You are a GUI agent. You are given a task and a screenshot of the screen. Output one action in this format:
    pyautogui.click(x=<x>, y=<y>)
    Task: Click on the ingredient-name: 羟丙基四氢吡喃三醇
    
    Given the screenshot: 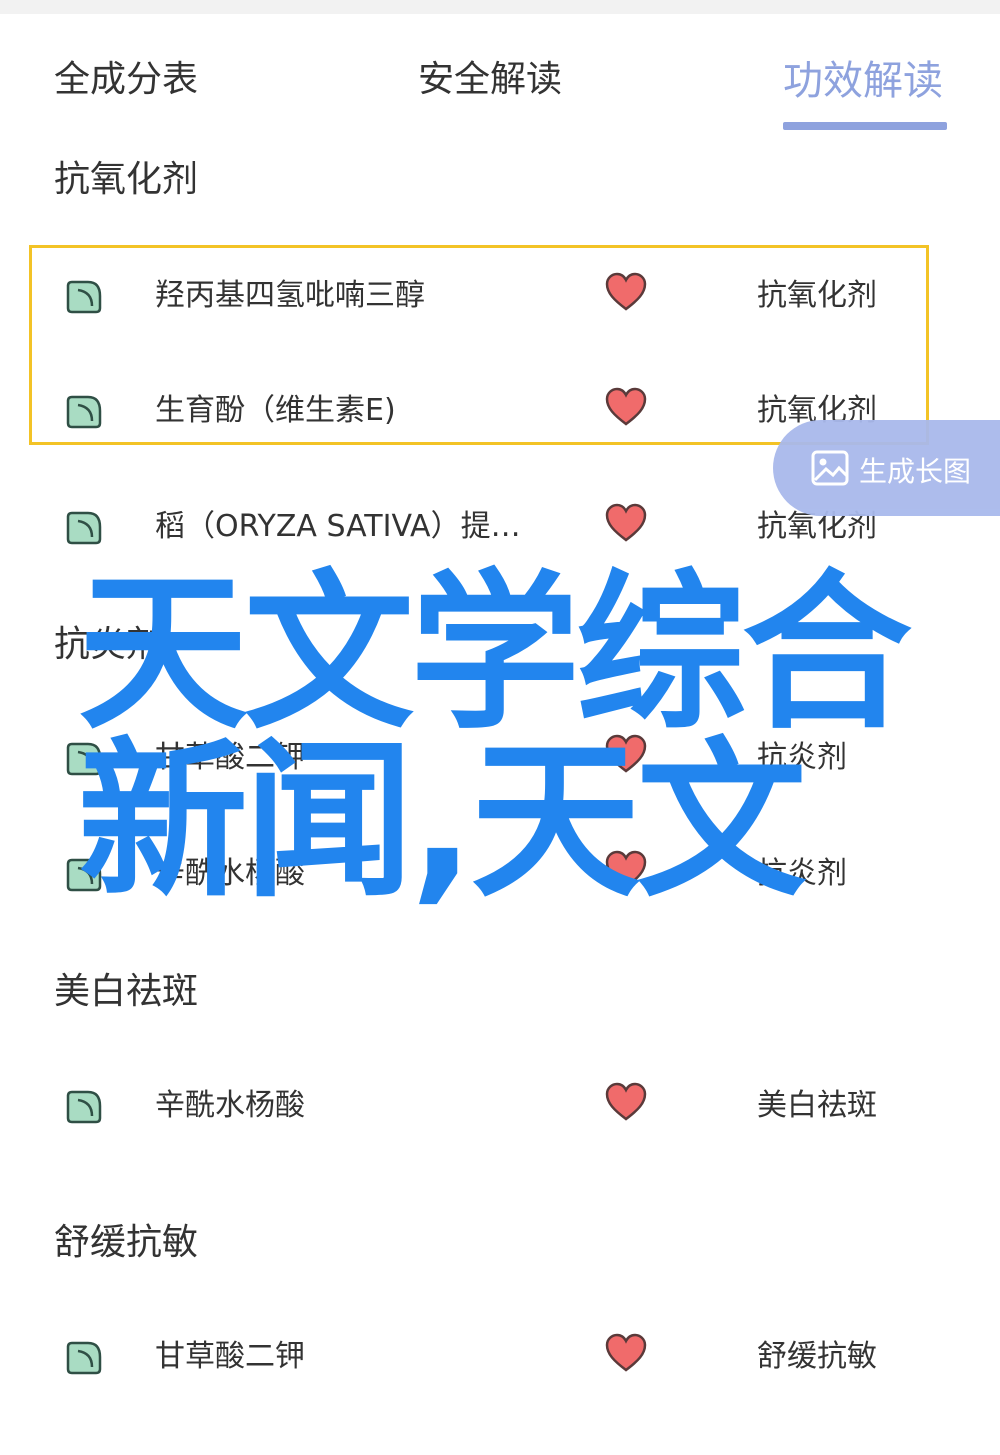 What is the action you would take?
    pyautogui.click(x=290, y=295)
    